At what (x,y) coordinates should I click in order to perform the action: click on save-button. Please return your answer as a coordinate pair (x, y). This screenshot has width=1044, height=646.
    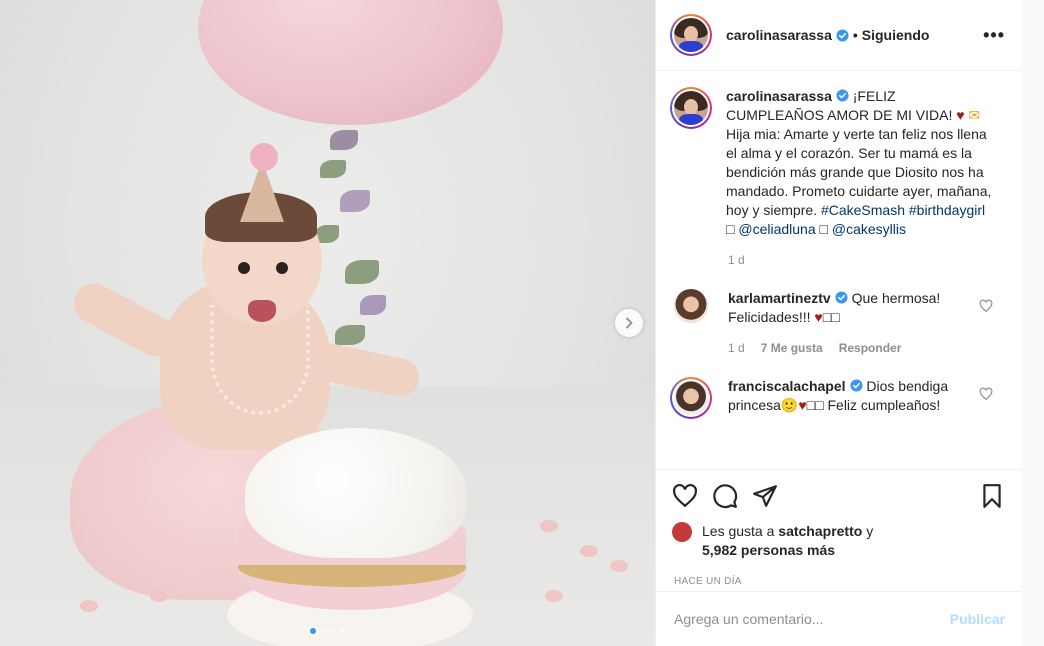
    Looking at the image, I should click on (992, 496).